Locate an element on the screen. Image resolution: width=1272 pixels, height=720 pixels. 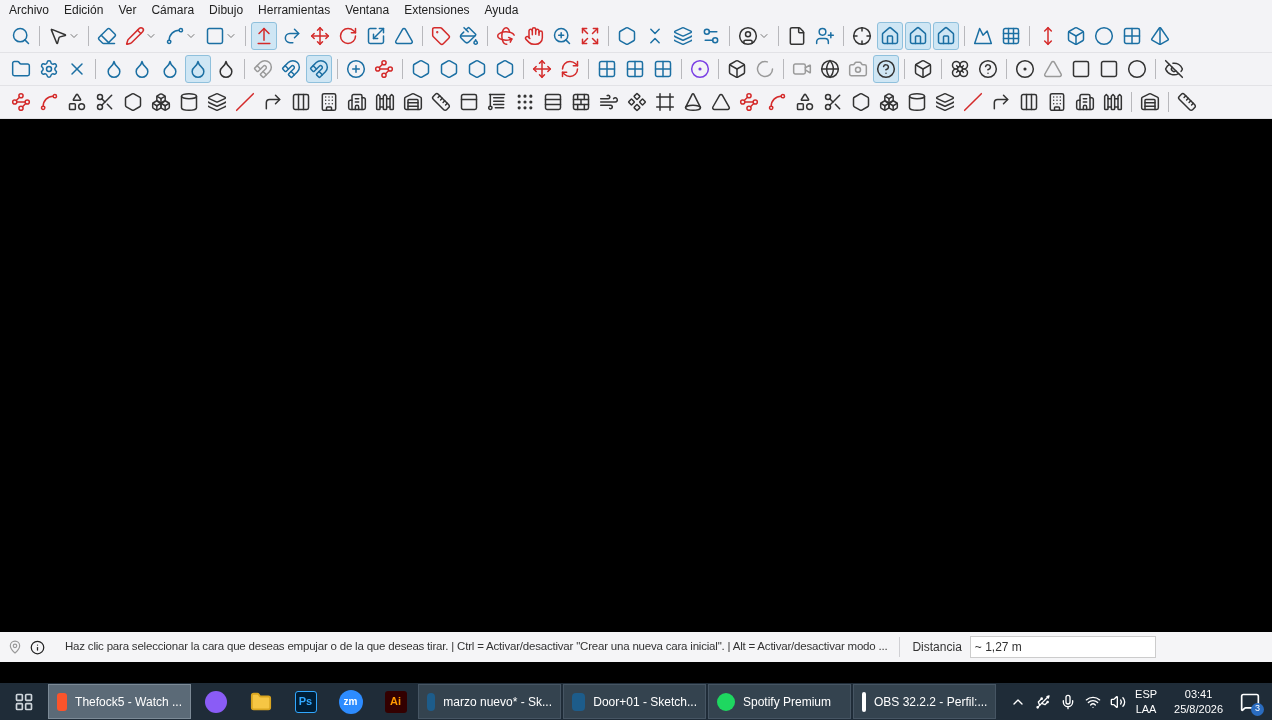
taskbar-app-button: Ps is located at coordinates (305, 701).